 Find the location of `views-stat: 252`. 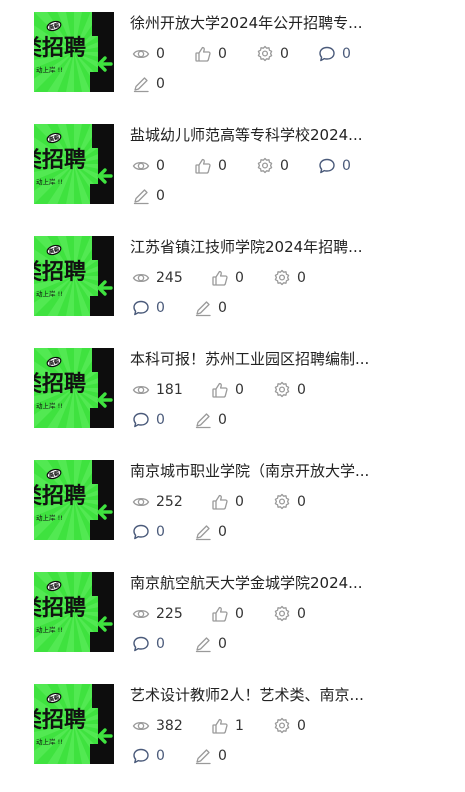

views-stat: 252 is located at coordinates (157, 502).